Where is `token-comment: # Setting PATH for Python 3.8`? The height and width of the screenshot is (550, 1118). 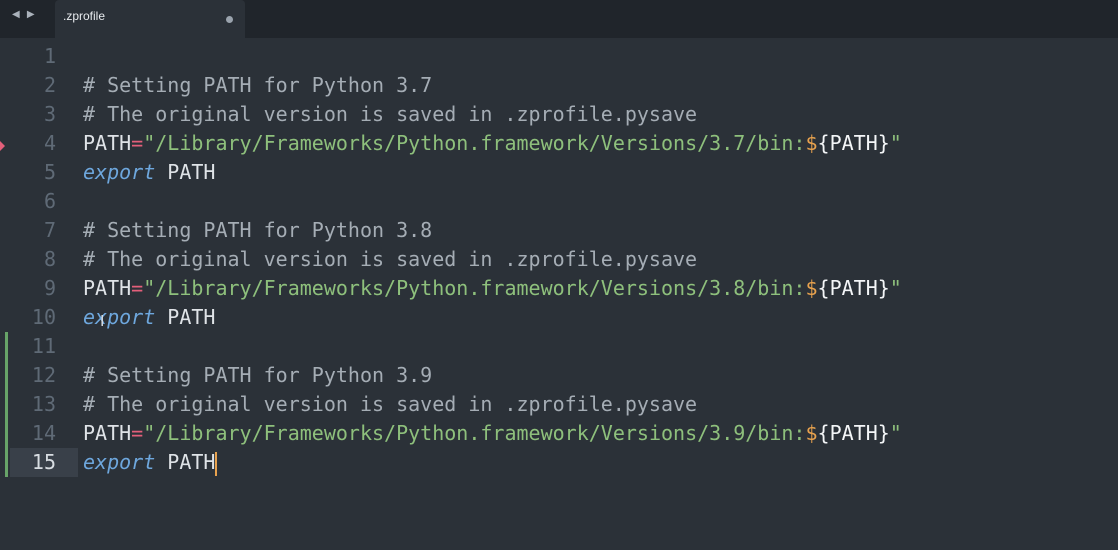 token-comment: # Setting PATH for Python 3.8 is located at coordinates (258, 230).